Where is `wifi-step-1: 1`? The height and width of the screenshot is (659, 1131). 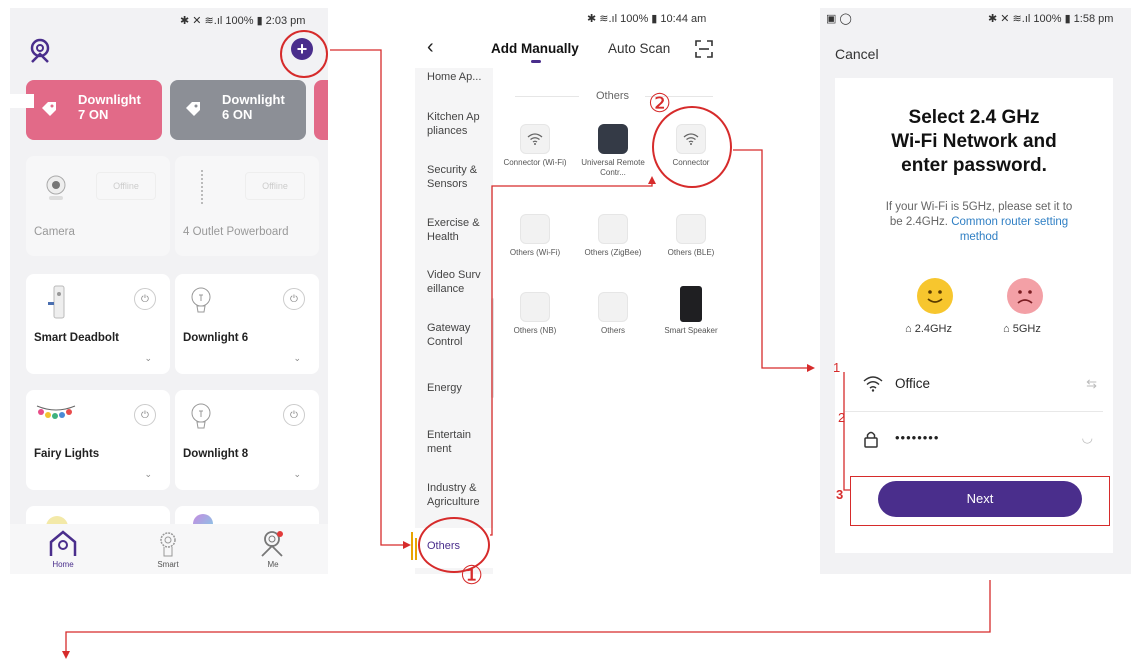 wifi-step-1: 1 is located at coordinates (837, 367).